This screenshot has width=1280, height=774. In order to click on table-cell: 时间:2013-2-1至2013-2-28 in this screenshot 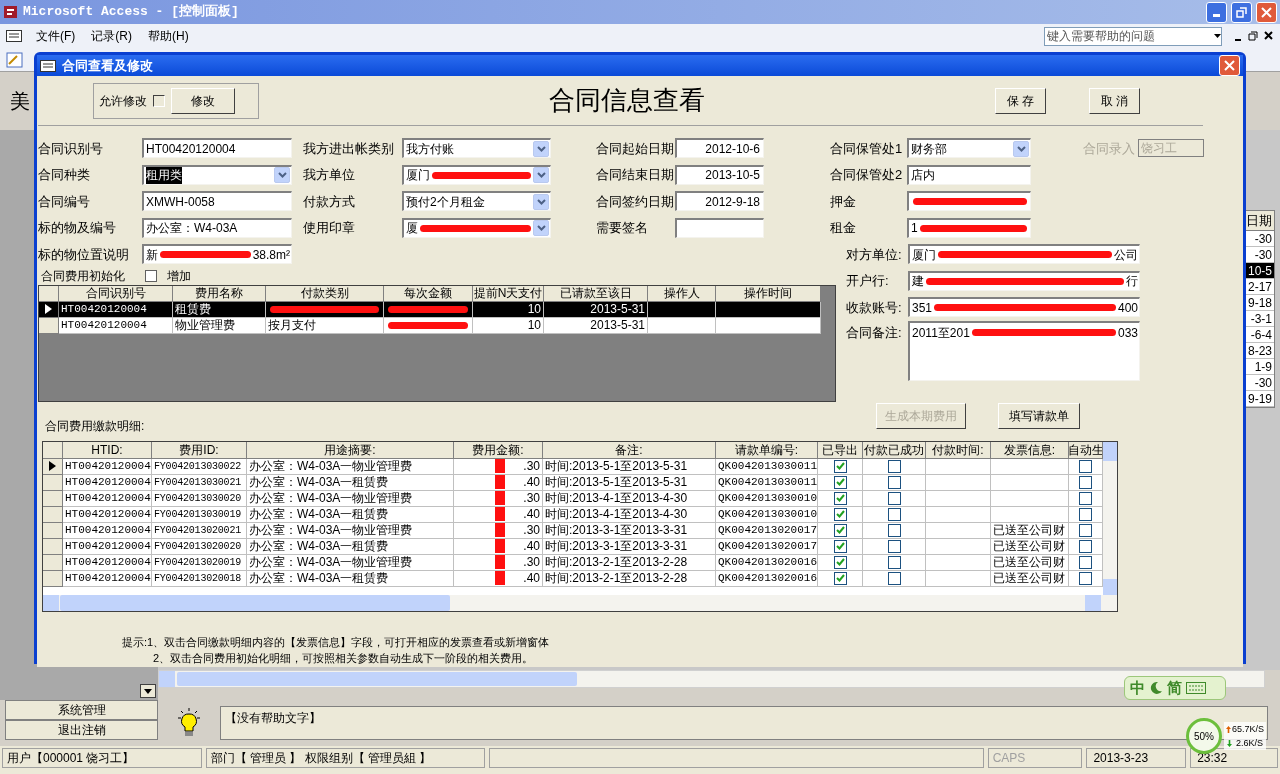, I will do `click(629, 562)`.